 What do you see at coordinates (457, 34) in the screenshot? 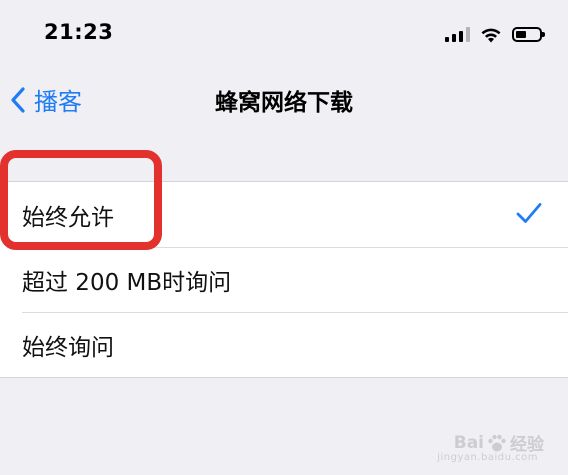
I see `cellular-signal-icon` at bounding box center [457, 34].